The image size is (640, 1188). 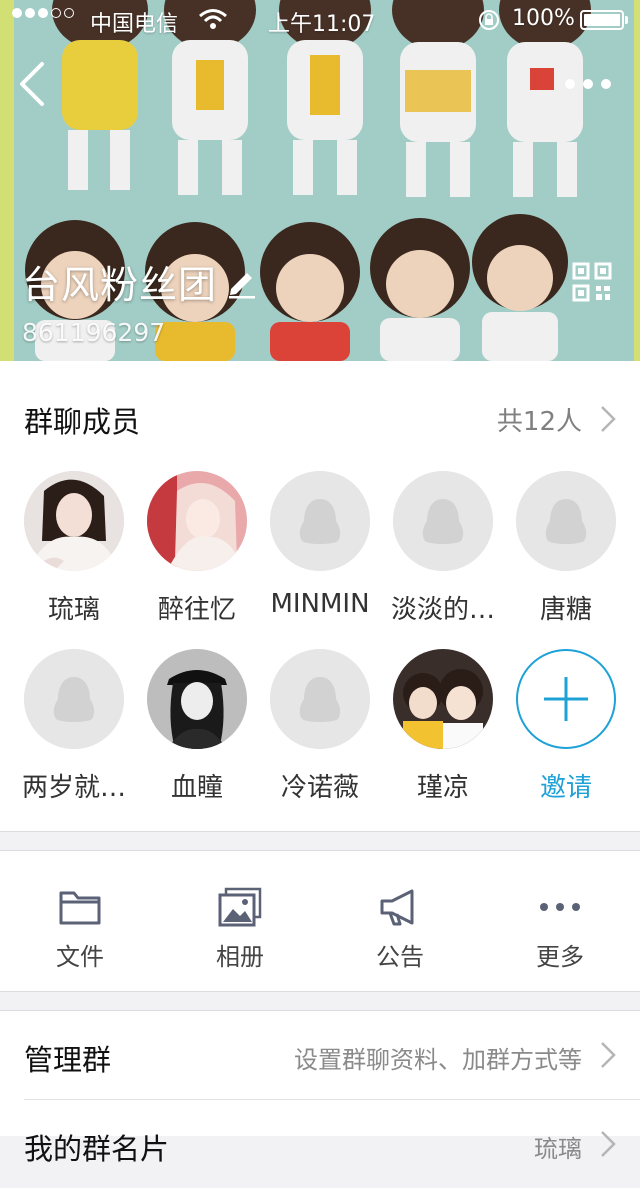 What do you see at coordinates (94, 332) in the screenshot?
I see `group-id: 861196297` at bounding box center [94, 332].